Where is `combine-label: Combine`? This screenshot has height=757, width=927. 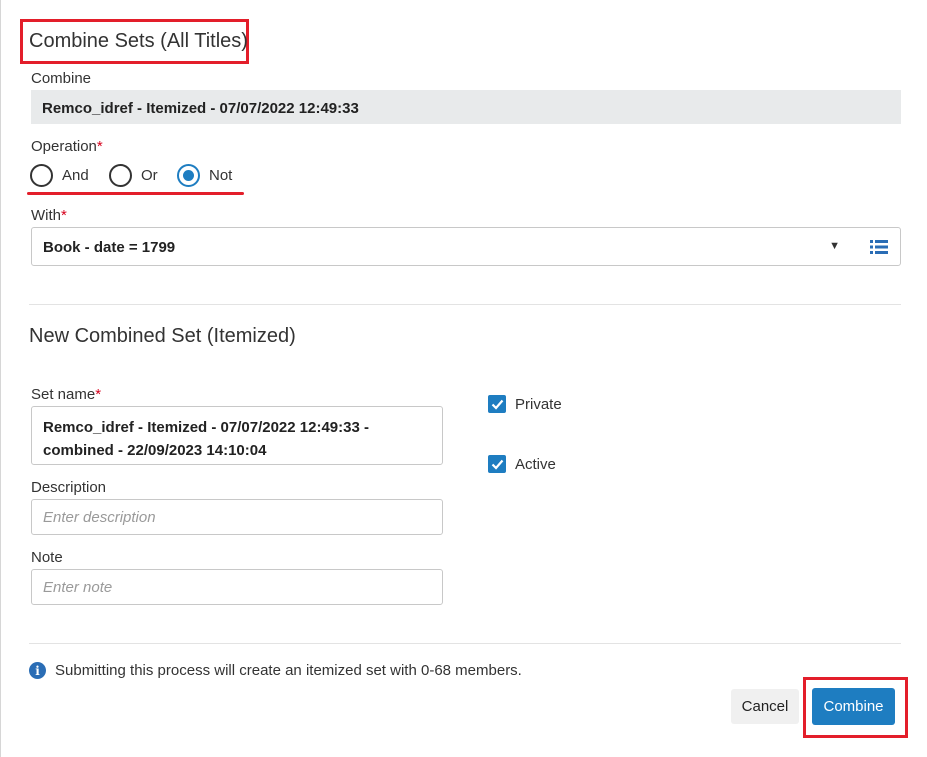 combine-label: Combine is located at coordinates (61, 78).